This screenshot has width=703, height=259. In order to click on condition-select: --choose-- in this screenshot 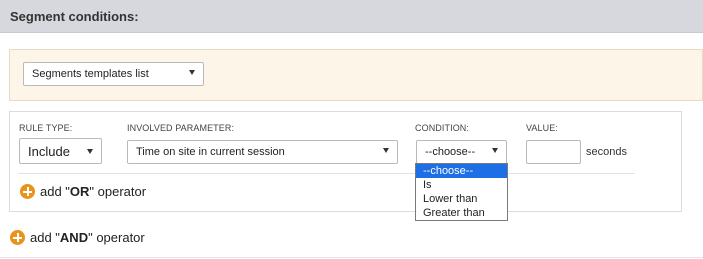, I will do `click(461, 152)`.